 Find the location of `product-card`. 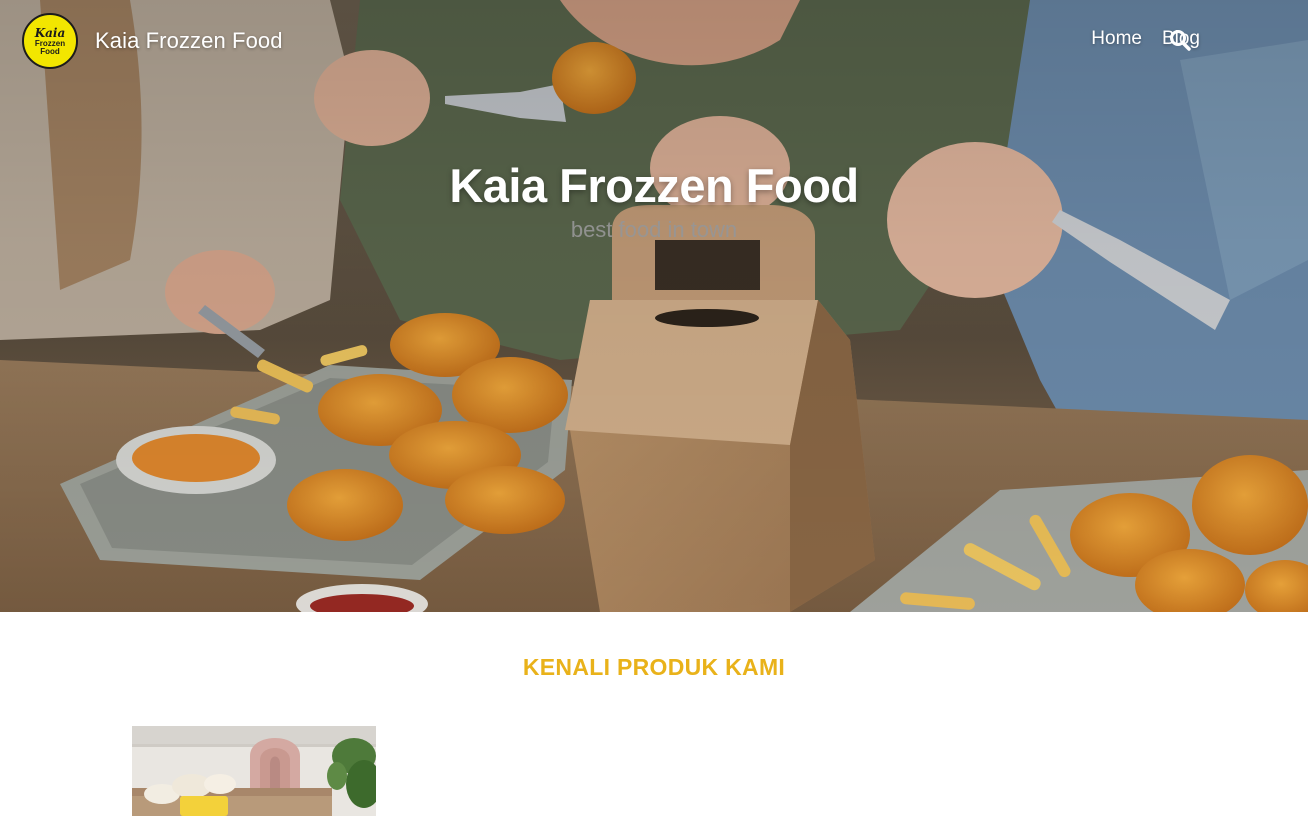

product-card is located at coordinates (254, 771).